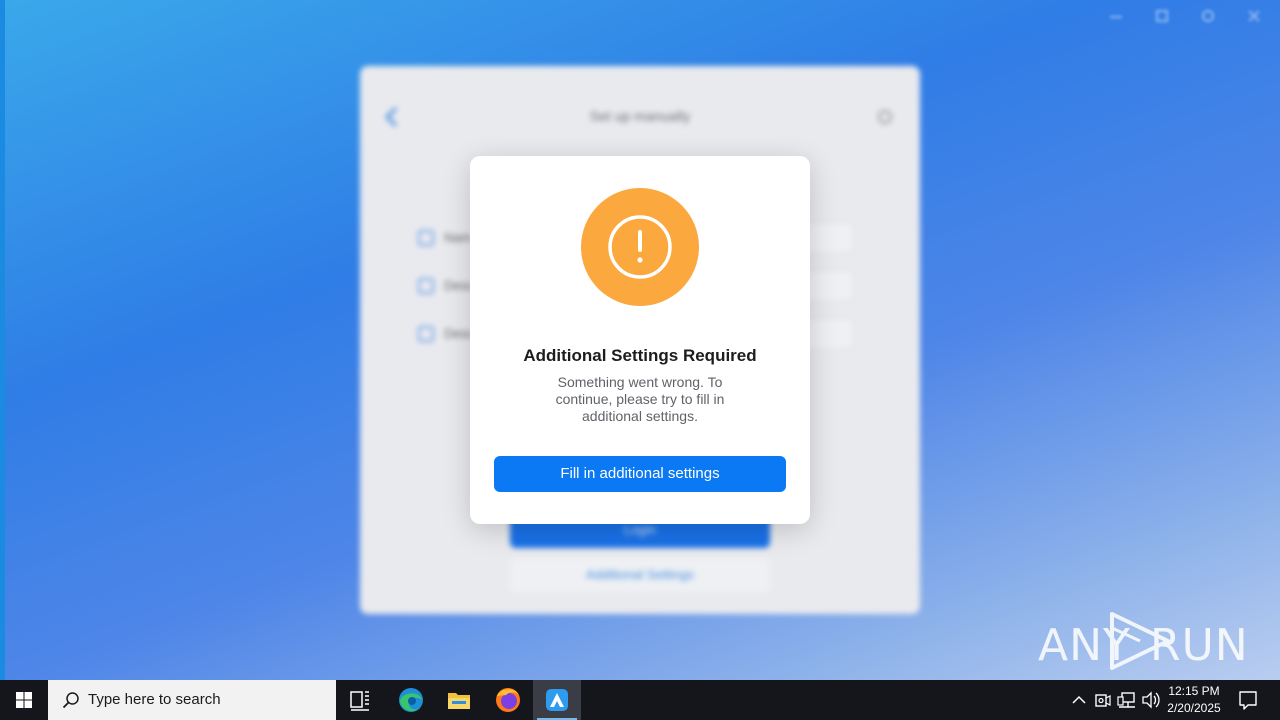 This screenshot has width=1280, height=720. I want to click on close-icon, so click(1254, 16).